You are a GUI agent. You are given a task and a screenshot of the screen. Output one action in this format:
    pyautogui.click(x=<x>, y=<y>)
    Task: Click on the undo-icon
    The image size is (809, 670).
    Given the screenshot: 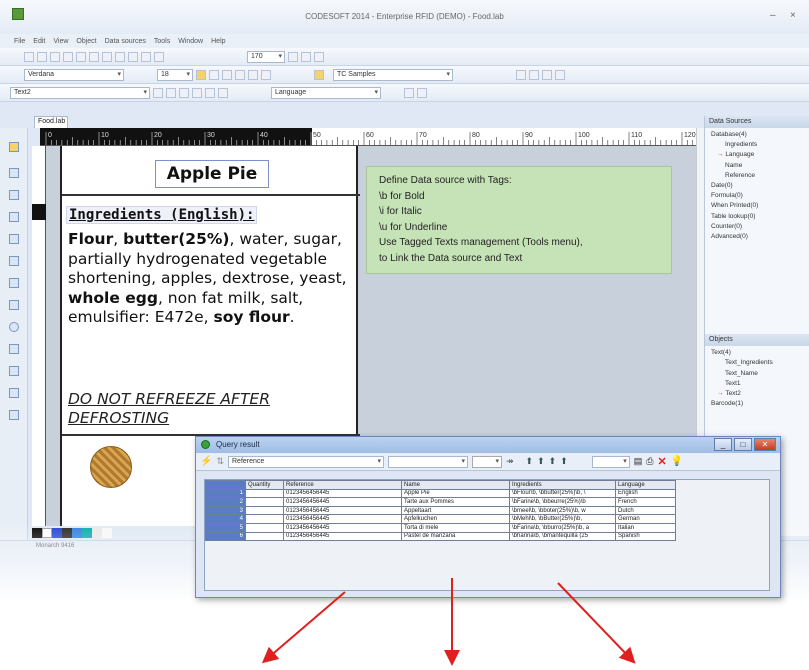 What is the action you would take?
    pyautogui.click(x=133, y=56)
    